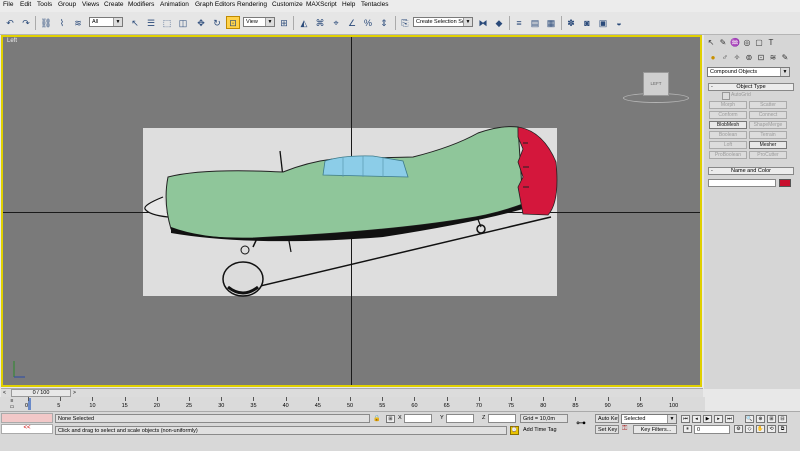  What do you see at coordinates (167, 22) in the screenshot?
I see `rectangular-selection-icon: ⬚` at bounding box center [167, 22].